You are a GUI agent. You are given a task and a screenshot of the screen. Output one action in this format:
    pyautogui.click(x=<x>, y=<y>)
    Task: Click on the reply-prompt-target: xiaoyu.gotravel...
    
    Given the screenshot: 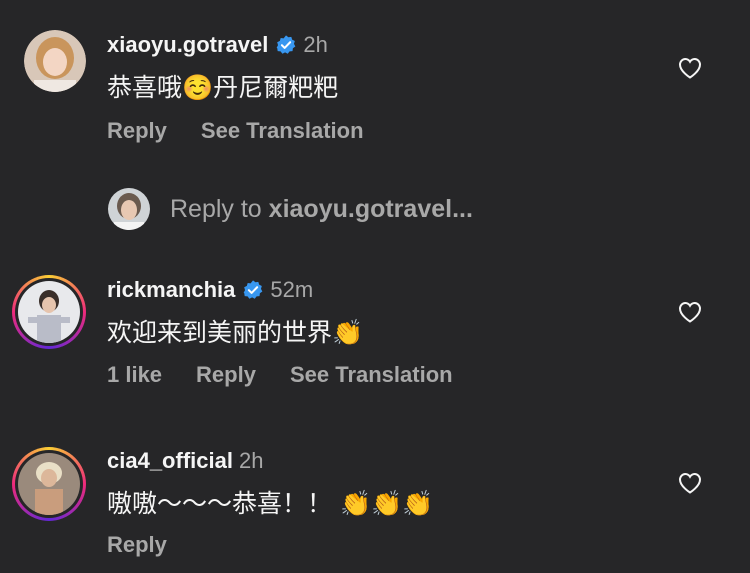 What is the action you would take?
    pyautogui.click(x=370, y=208)
    